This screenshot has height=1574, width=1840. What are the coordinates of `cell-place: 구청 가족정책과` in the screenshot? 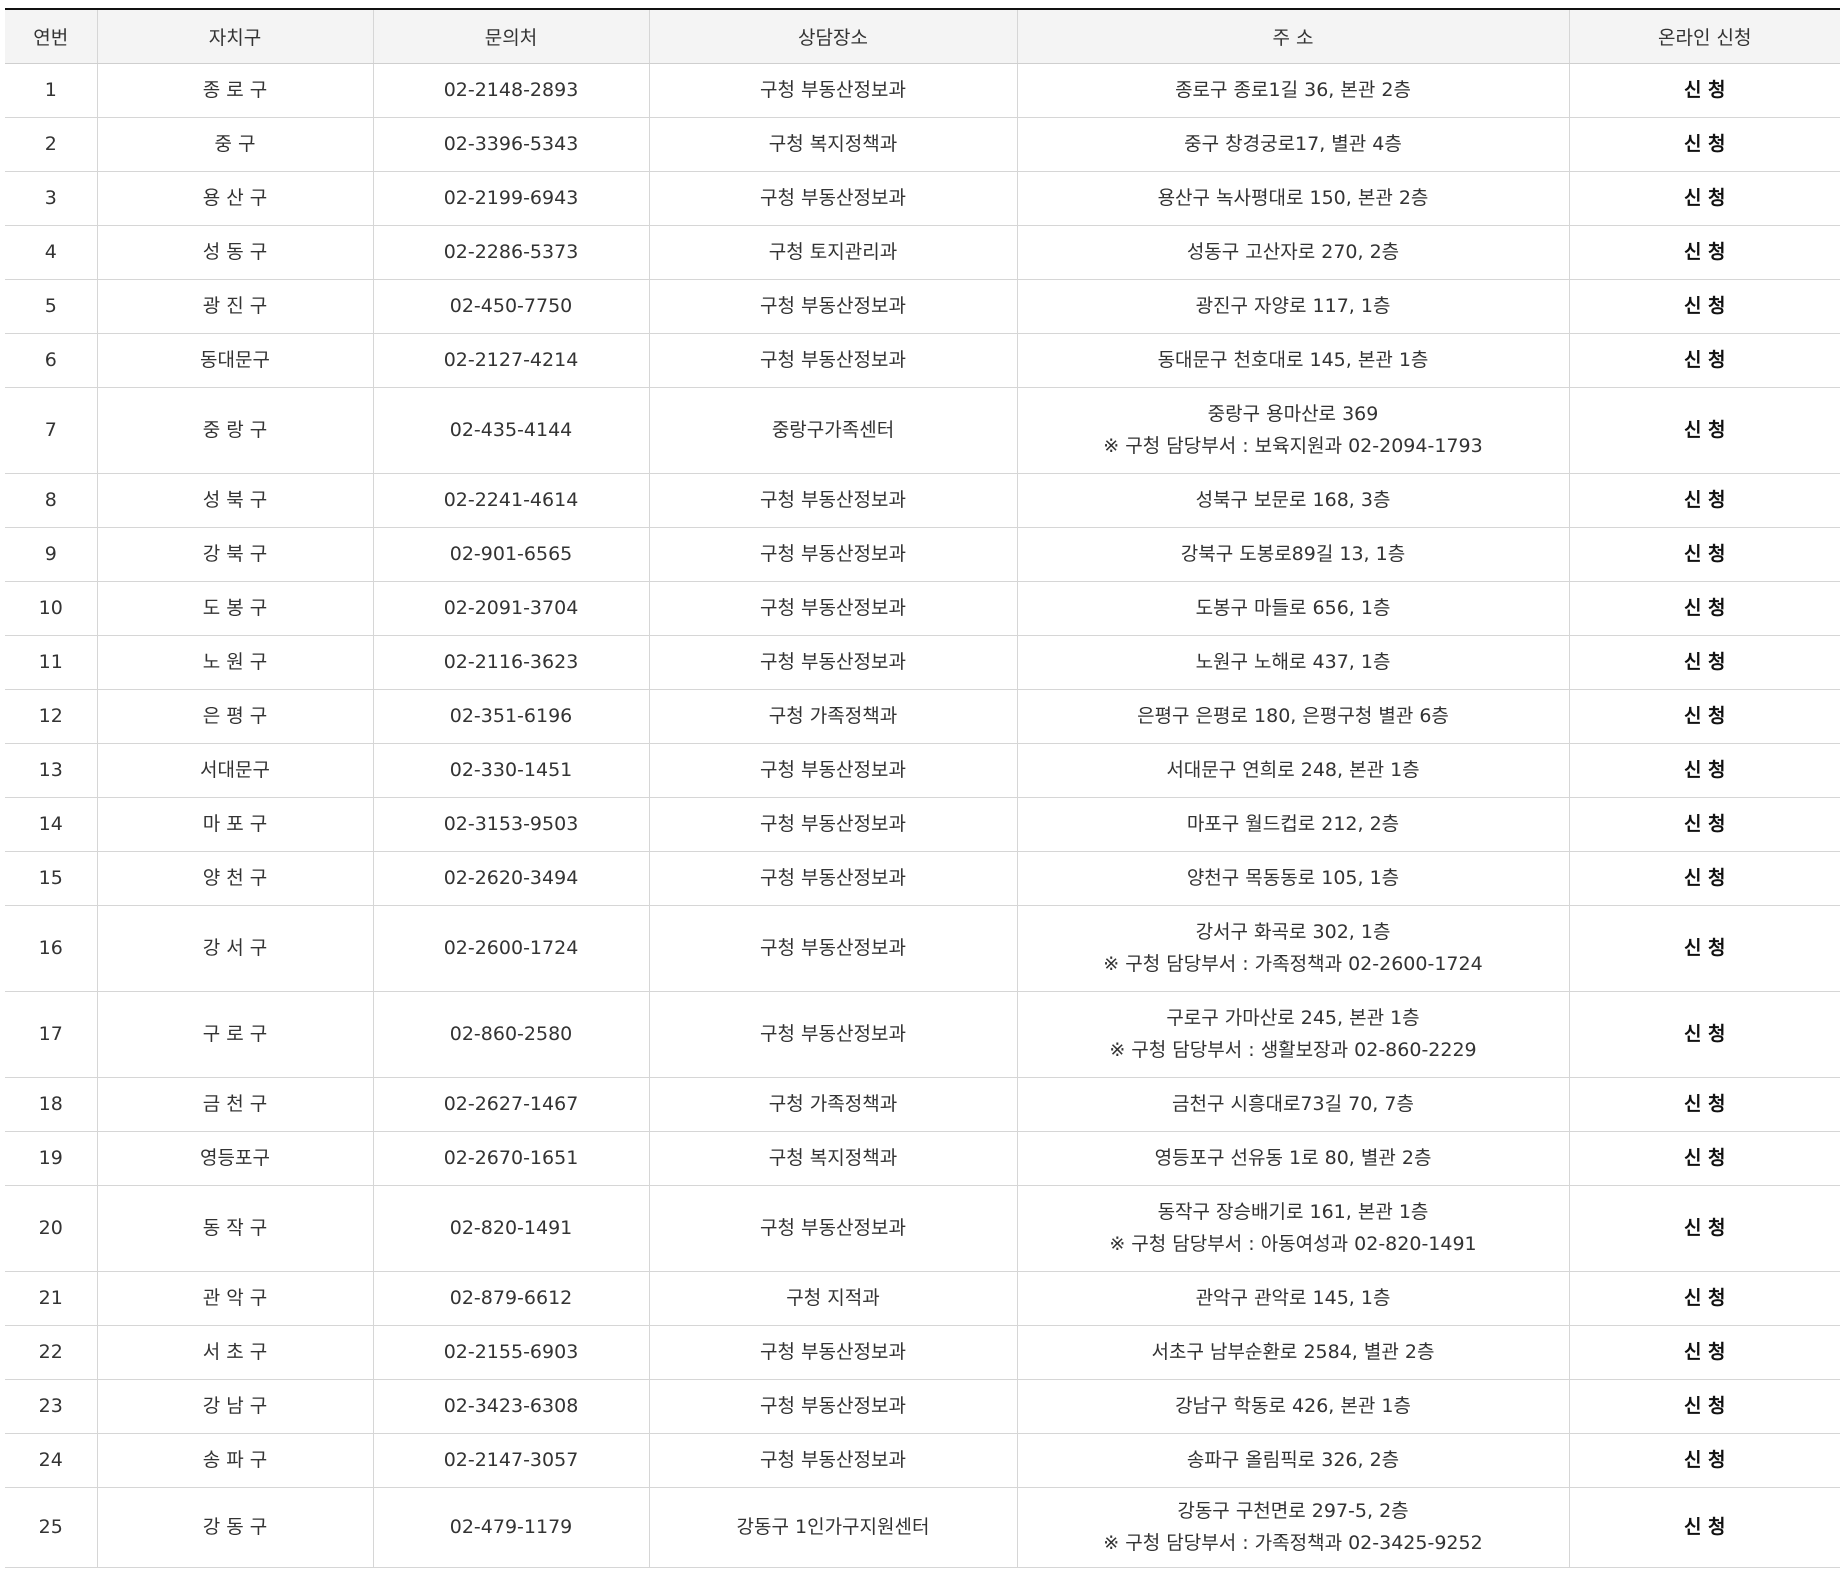 It's located at (832, 716).